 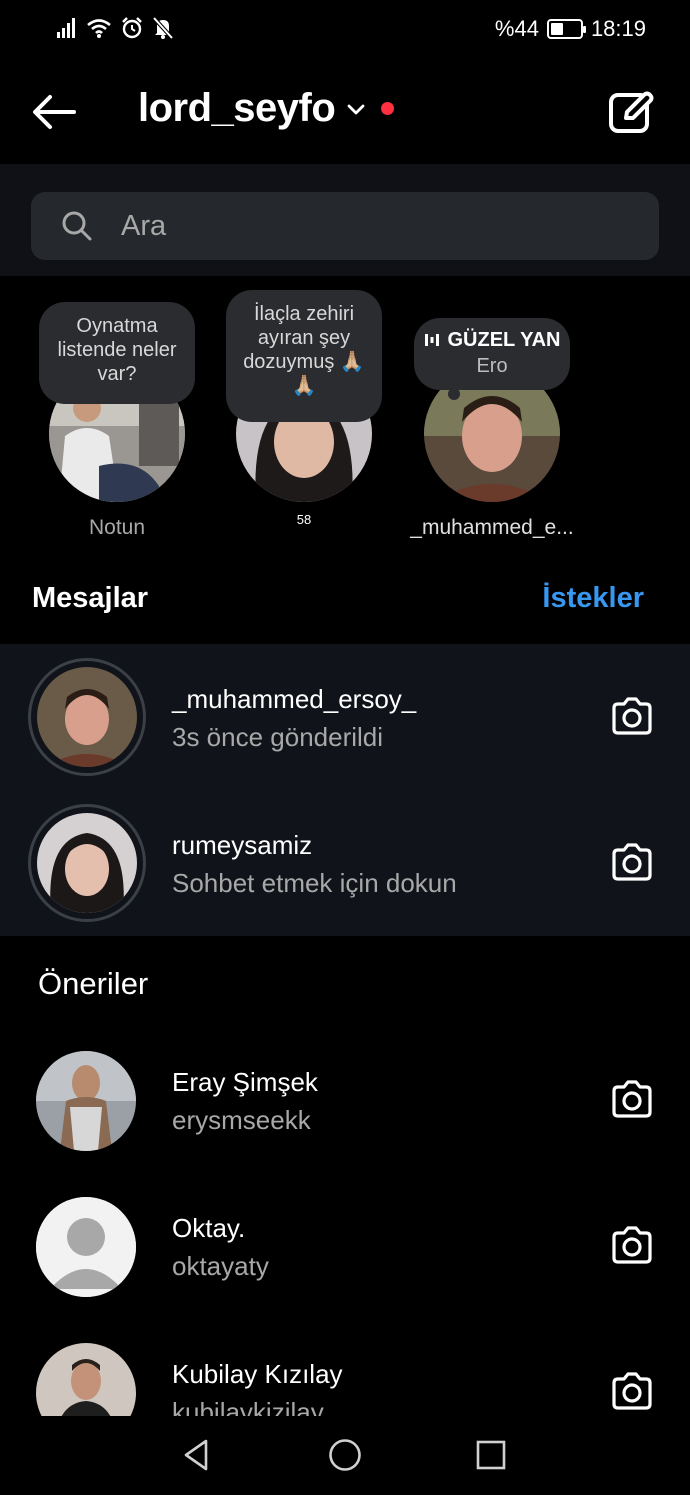 I want to click on suggestion-username: oktayaty, so click(x=220, y=1266).